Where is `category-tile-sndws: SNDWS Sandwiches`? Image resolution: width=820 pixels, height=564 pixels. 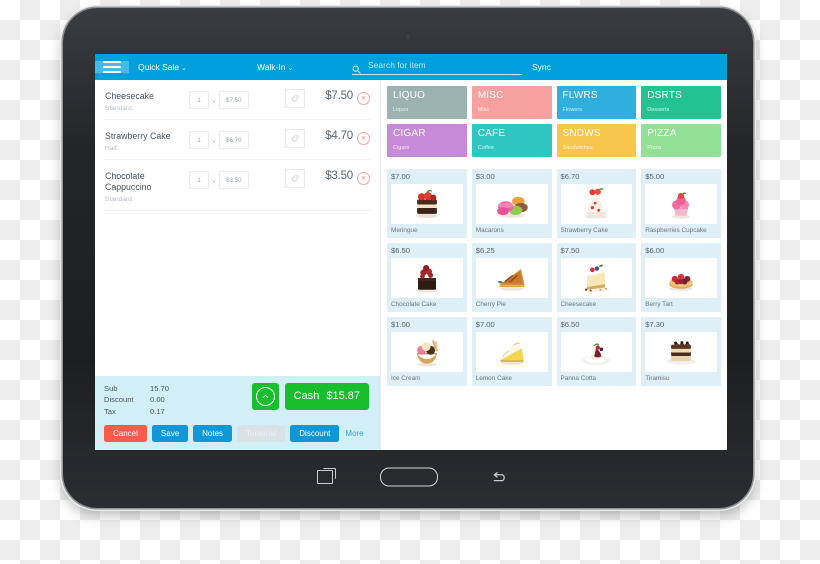
category-tile-sndws: SNDWS Sandwiches is located at coordinates (596, 140).